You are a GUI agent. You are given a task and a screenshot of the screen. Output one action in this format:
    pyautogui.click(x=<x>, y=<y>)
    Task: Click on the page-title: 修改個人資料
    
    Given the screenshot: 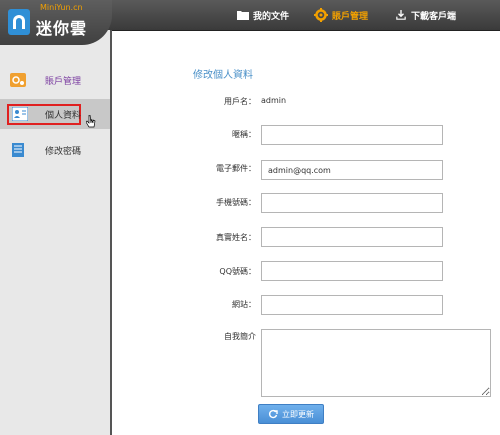 What is the action you would take?
    pyautogui.click(x=223, y=75)
    